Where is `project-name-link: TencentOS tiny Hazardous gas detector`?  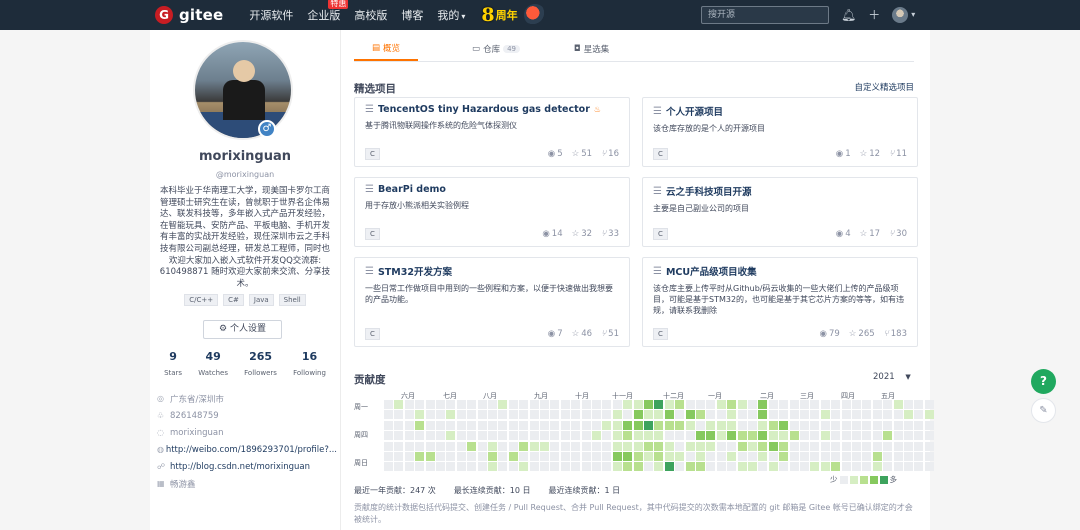 project-name-link: TencentOS tiny Hazardous gas detector is located at coordinates (484, 109).